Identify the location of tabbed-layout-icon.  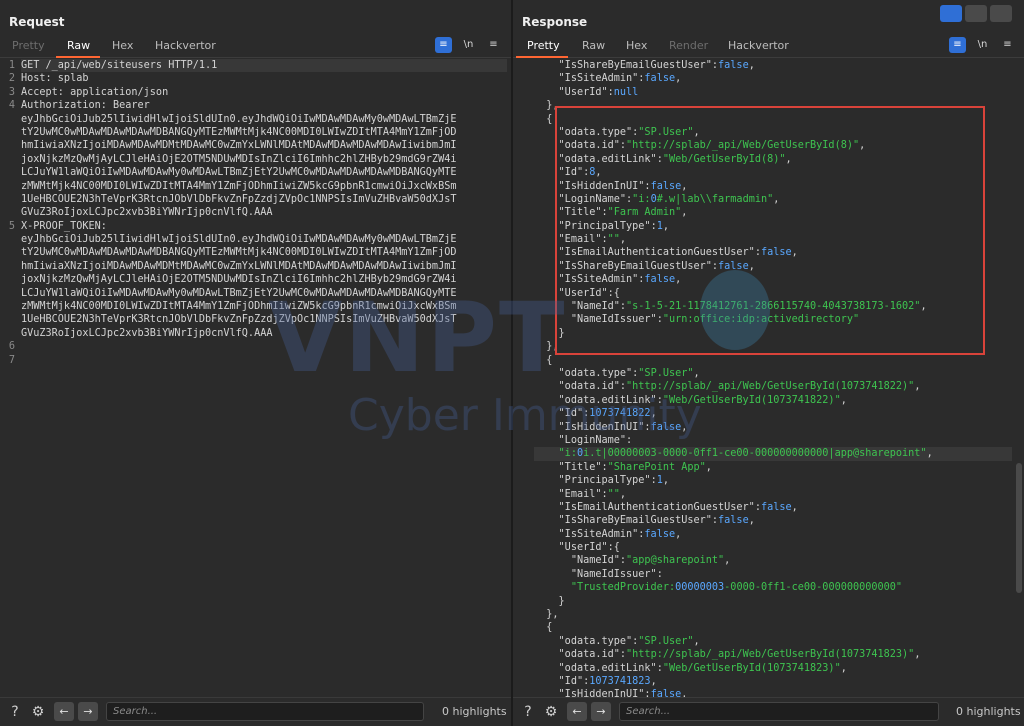
(1001, 13).